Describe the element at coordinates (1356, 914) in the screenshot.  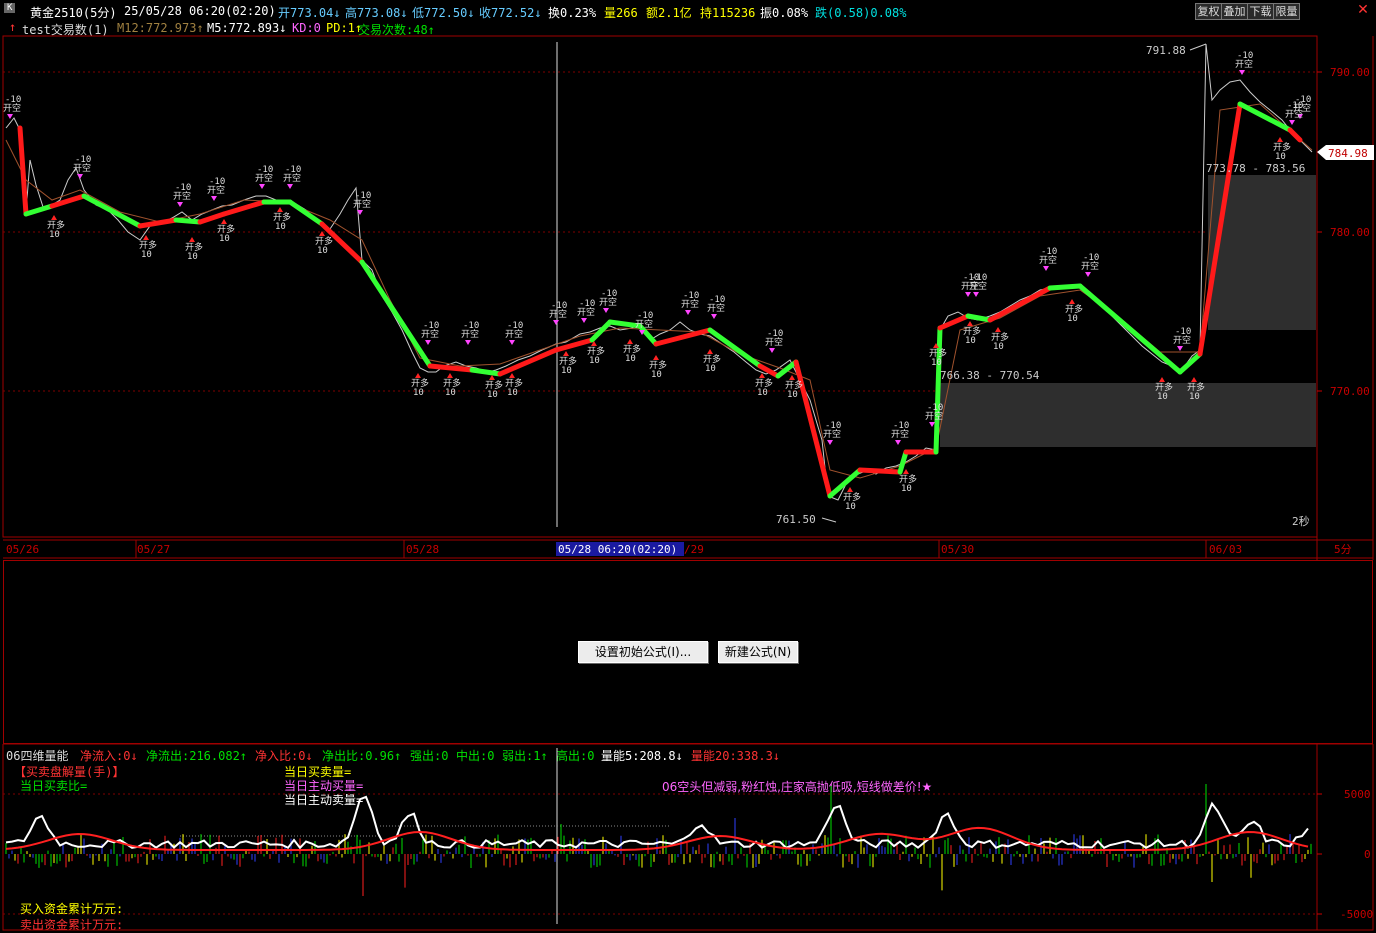
I see `vol-axis-neg5000: -5000` at that location.